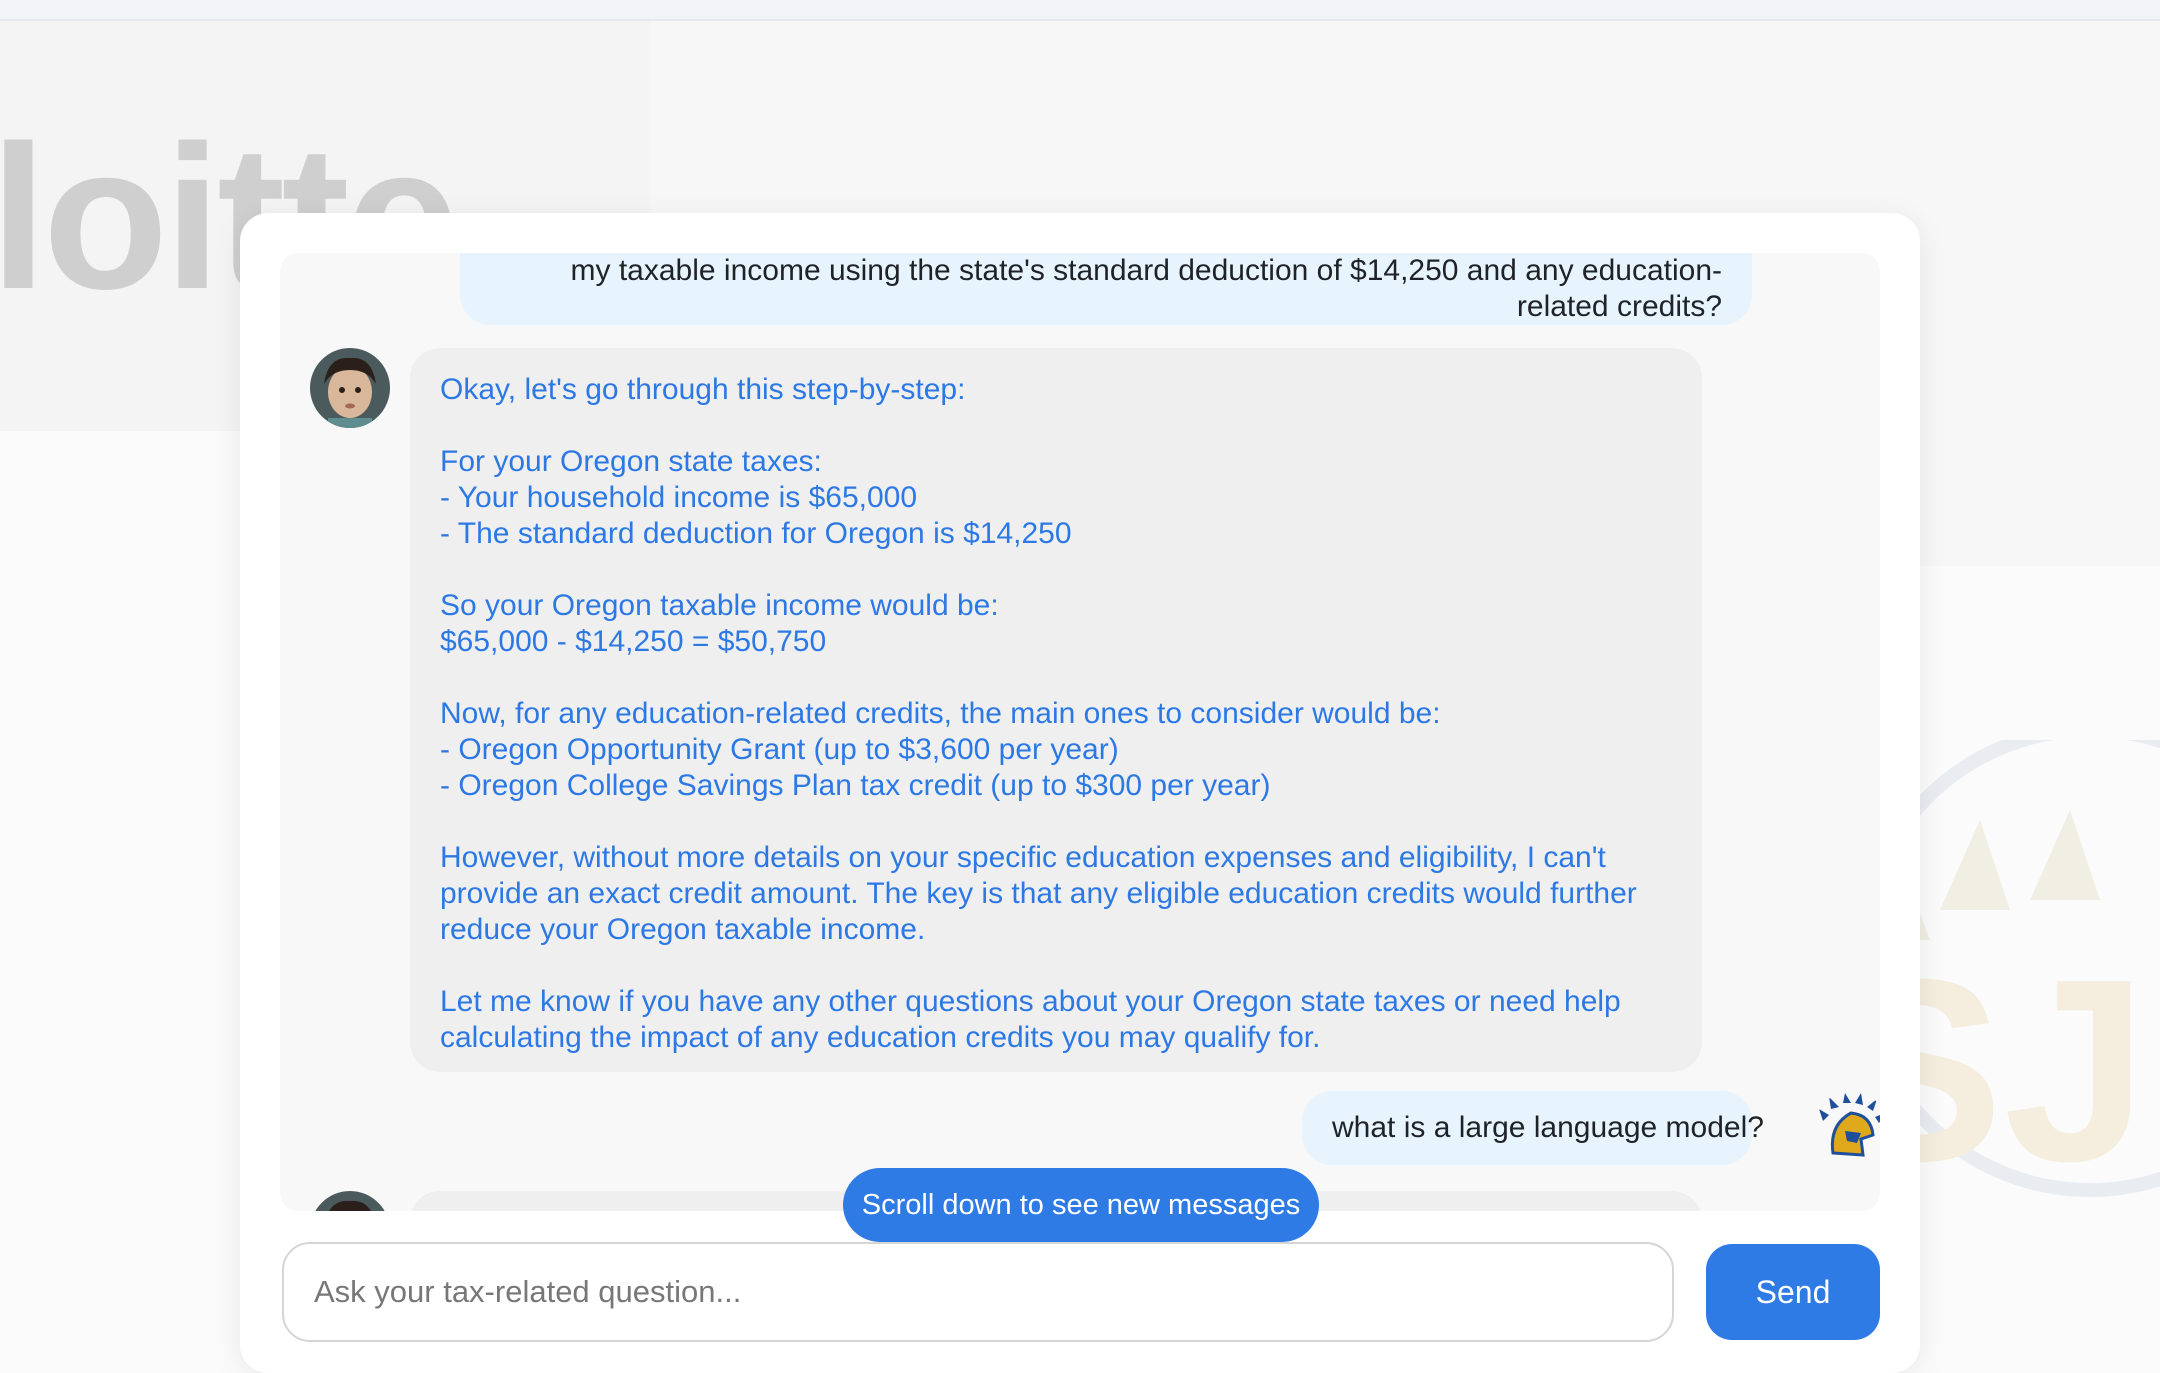 The height and width of the screenshot is (1373, 2160). What do you see at coordinates (631, 461) in the screenshot?
I see `message-line: For your Oregon state taxes:` at bounding box center [631, 461].